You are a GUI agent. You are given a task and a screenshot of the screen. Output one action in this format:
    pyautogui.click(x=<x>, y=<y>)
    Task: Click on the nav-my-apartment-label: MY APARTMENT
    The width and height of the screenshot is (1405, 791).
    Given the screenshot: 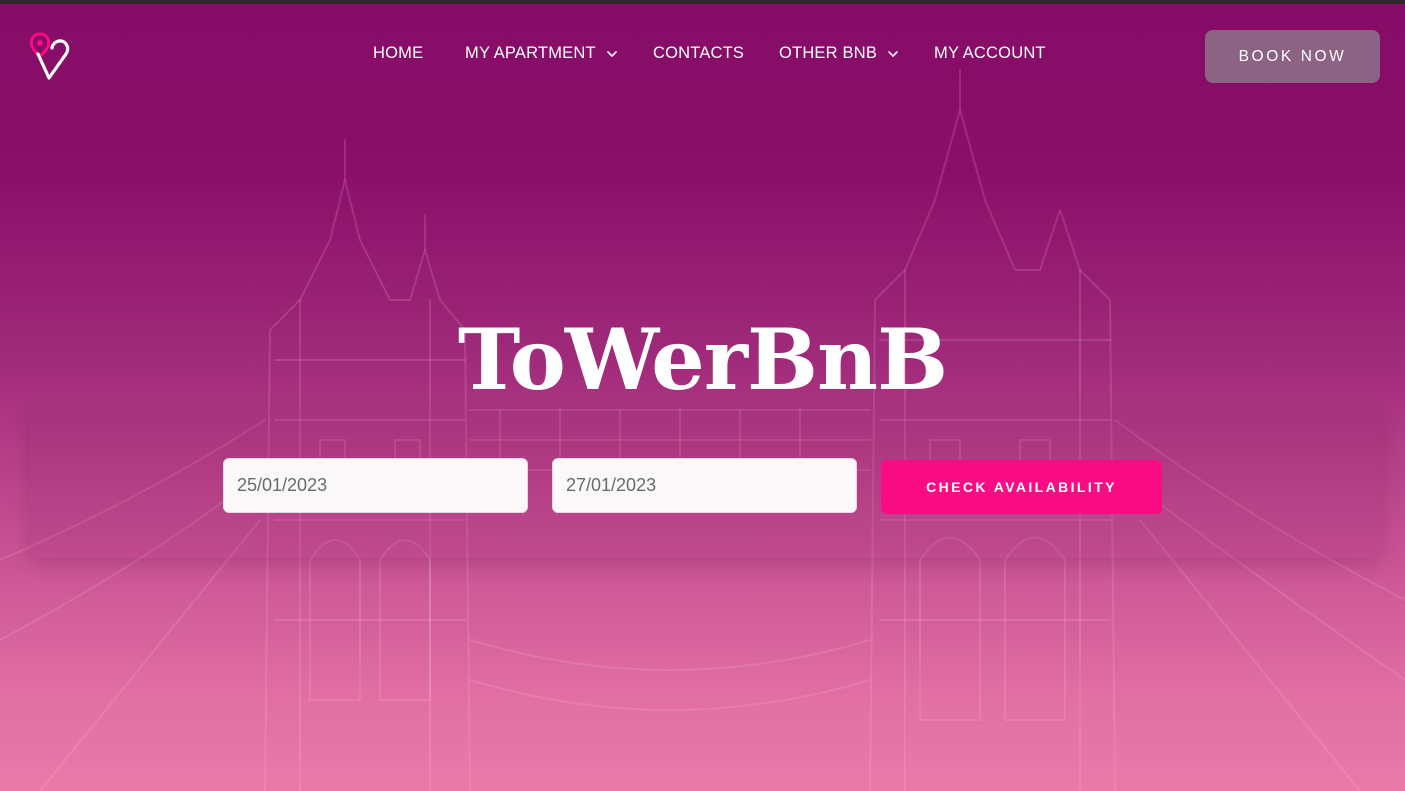 What is the action you would take?
    pyautogui.click(x=530, y=53)
    